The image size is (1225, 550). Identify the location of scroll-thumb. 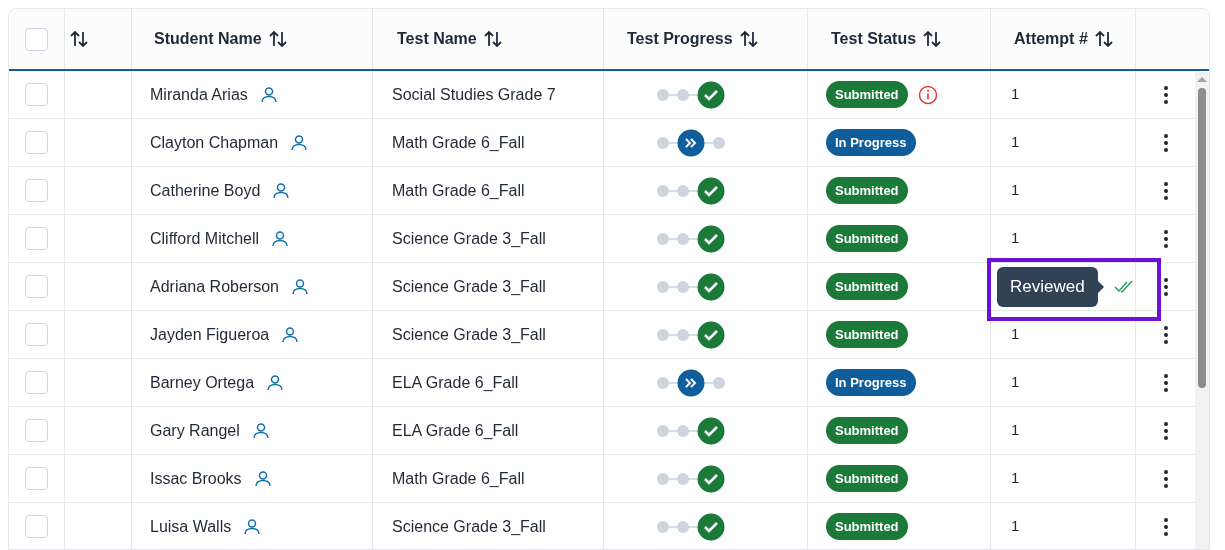
(1202, 238).